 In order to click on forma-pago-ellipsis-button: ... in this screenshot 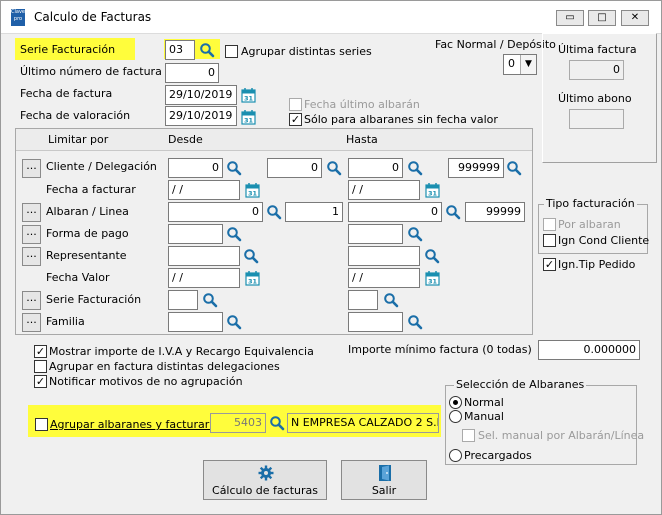, I will do `click(31, 234)`.